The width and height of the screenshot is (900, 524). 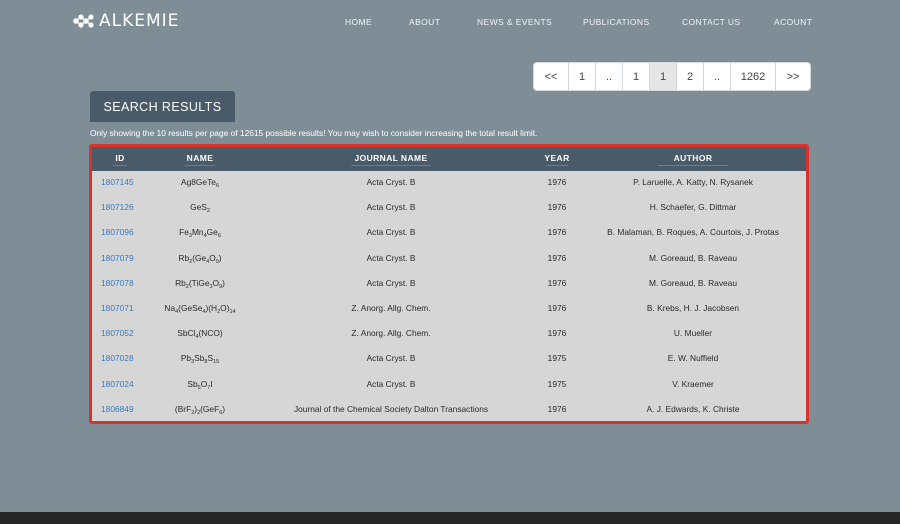 What do you see at coordinates (690, 76) in the screenshot?
I see `page-button: 2` at bounding box center [690, 76].